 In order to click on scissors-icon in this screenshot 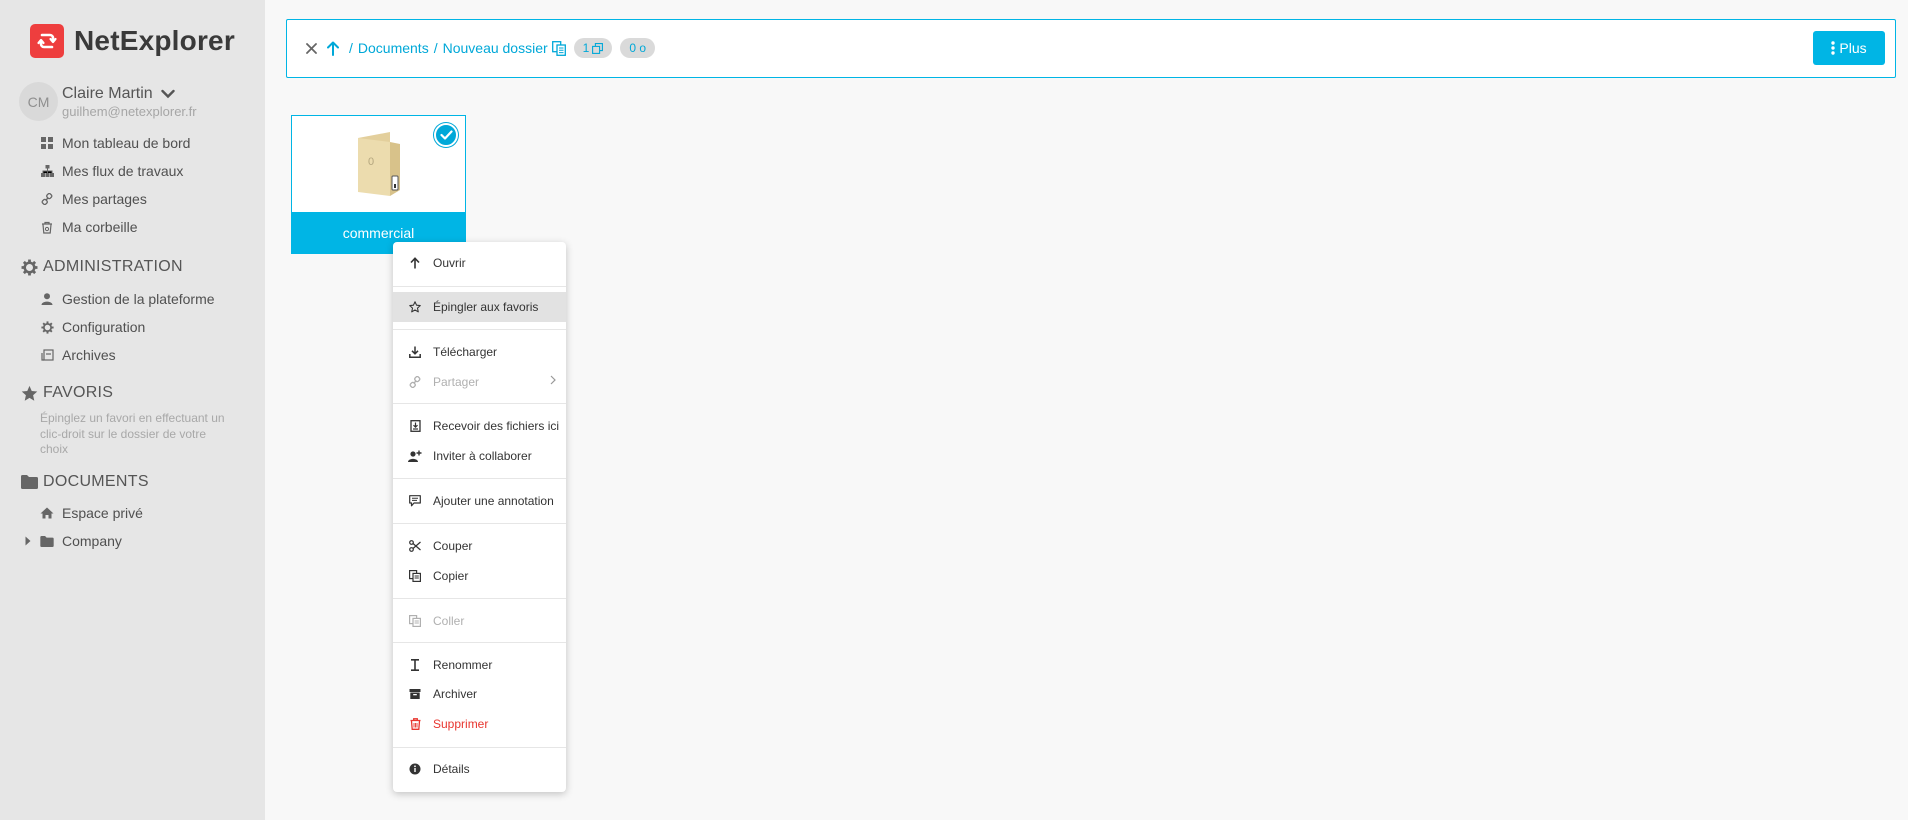, I will do `click(415, 546)`.